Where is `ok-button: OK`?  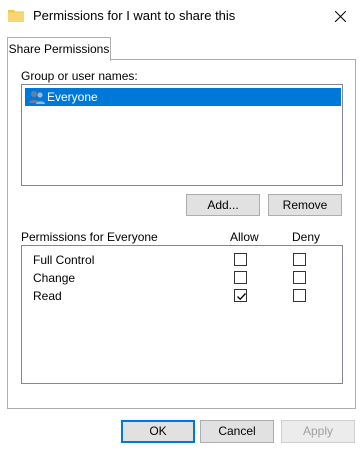 ok-button: OK is located at coordinates (158, 431).